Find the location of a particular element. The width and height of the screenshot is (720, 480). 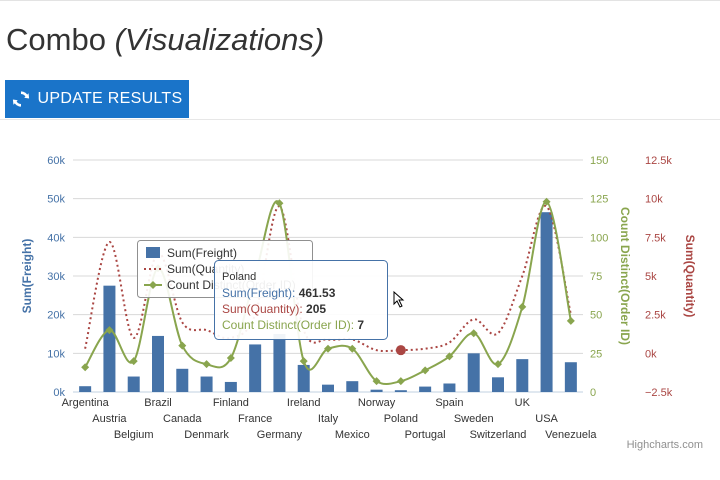

right-outer-tick-label: 7.5k is located at coordinates (655, 238).